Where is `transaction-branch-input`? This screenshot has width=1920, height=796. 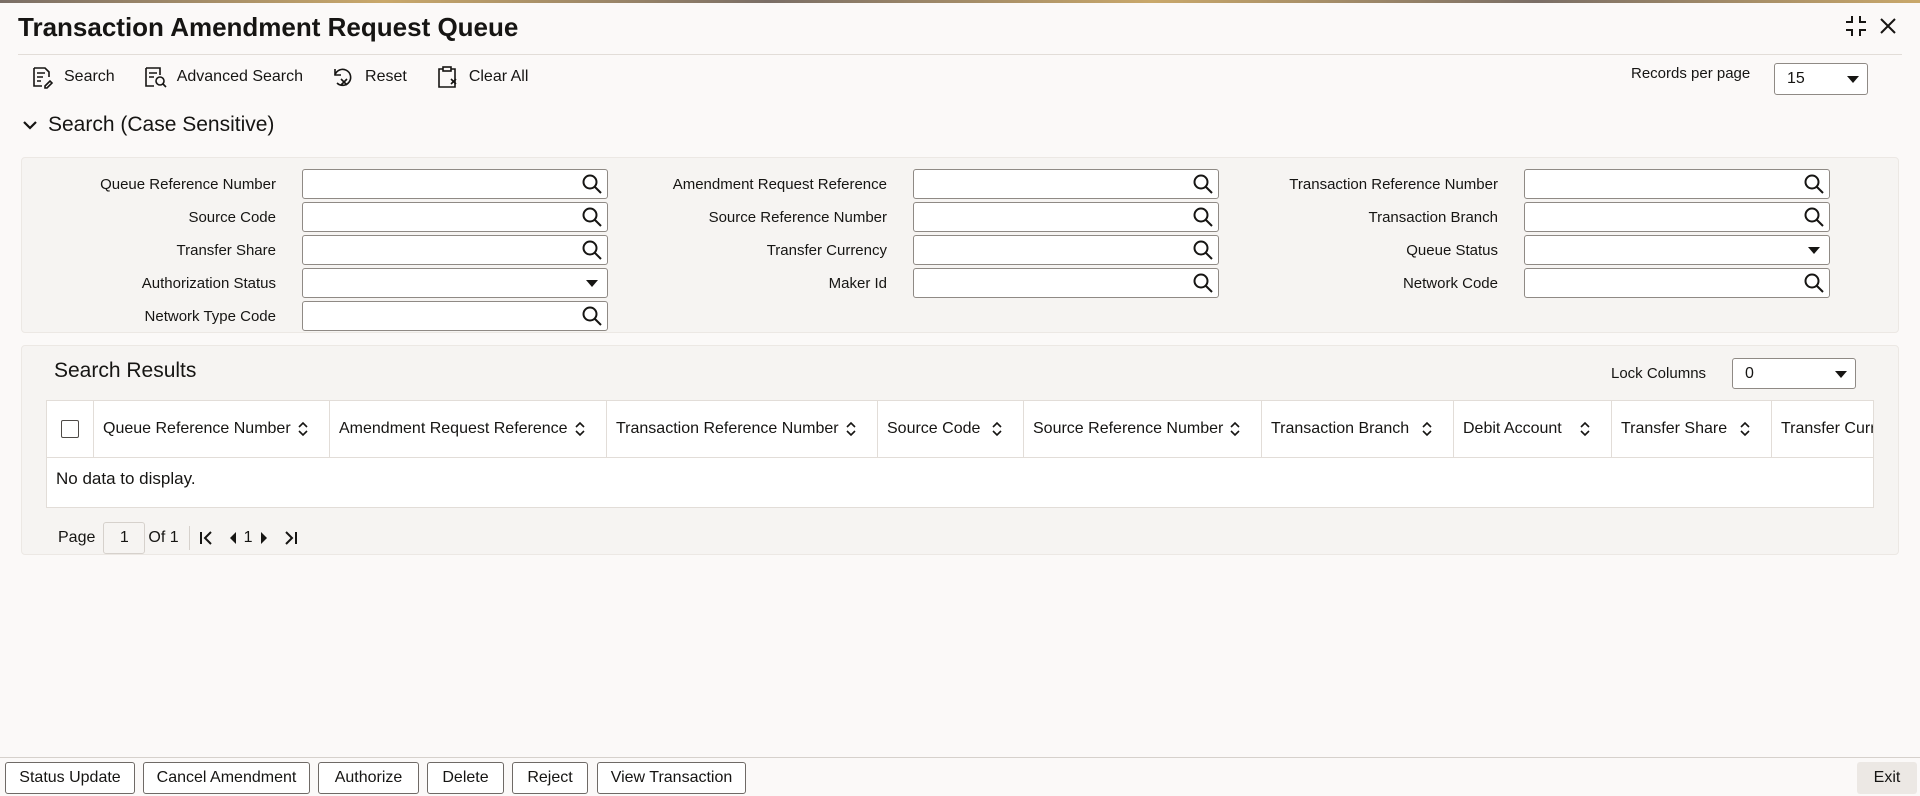
transaction-branch-input is located at coordinates (1677, 217).